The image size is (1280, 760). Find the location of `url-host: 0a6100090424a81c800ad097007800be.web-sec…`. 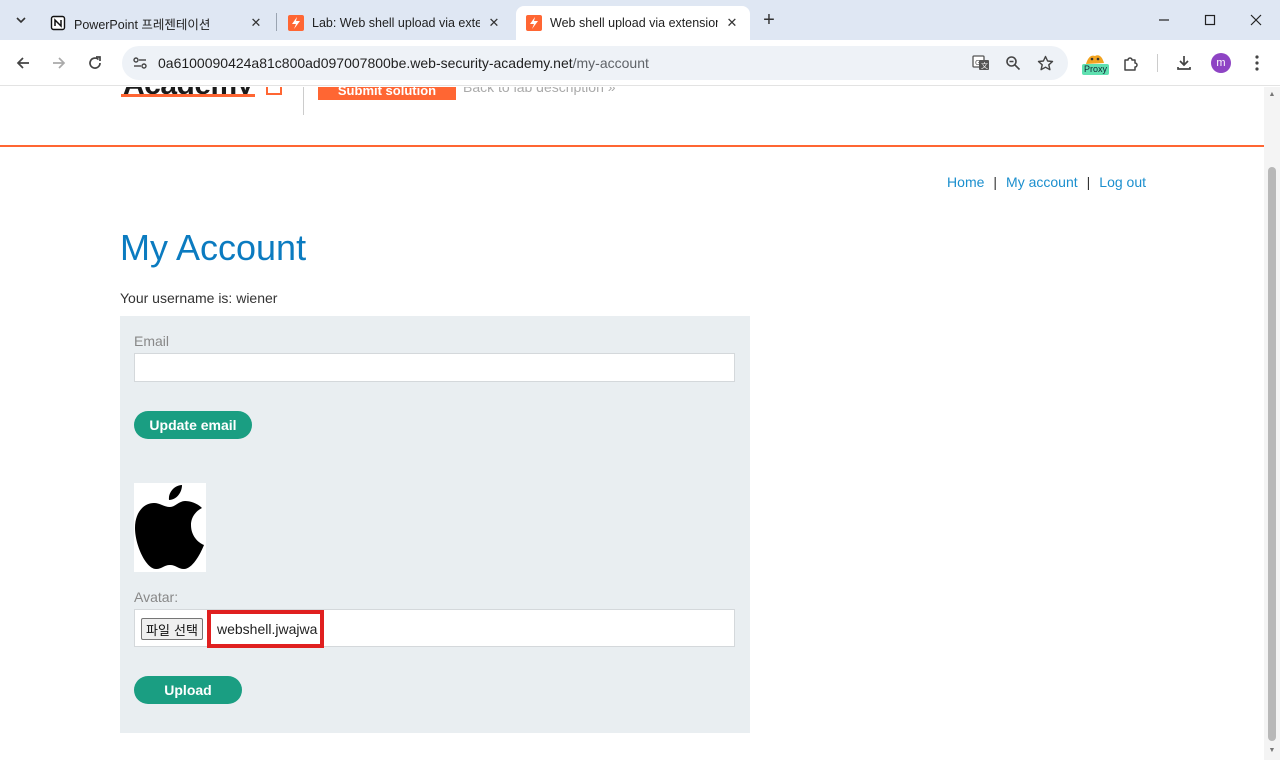

url-host: 0a6100090424a81c800ad097007800be.web-sec… is located at coordinates (365, 63).